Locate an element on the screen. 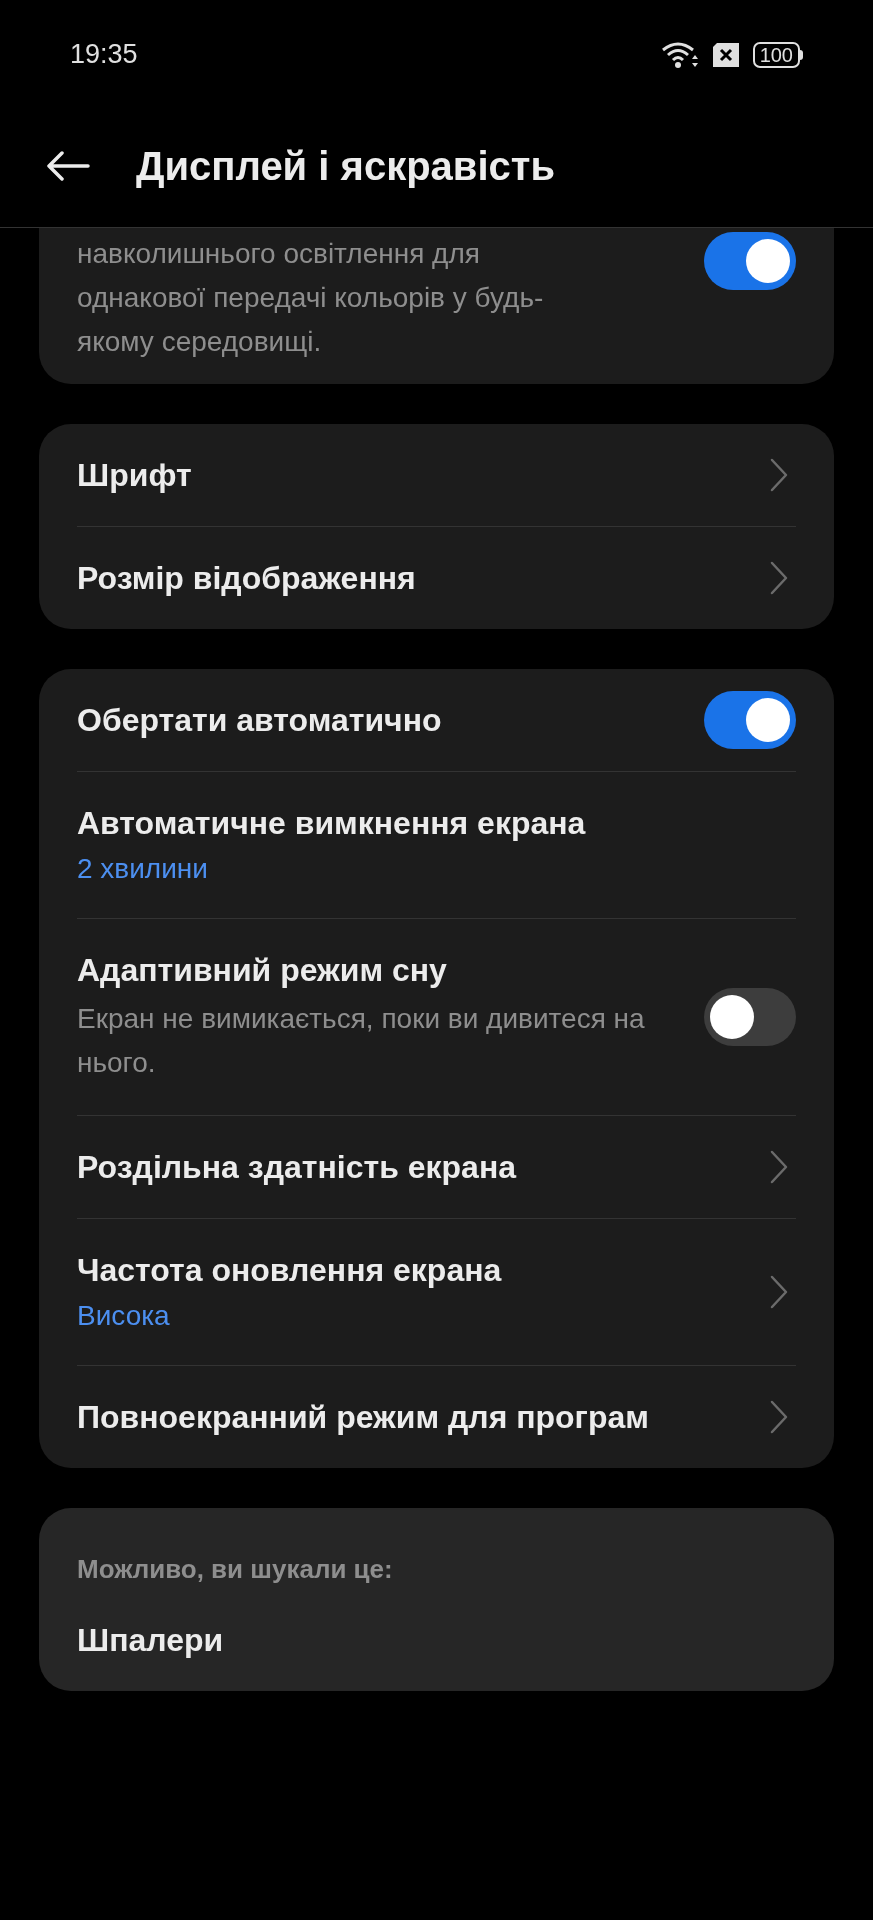 This screenshot has height=1920, width=873. setting-title: Частота оновлення екрана is located at coordinates (411, 1270).